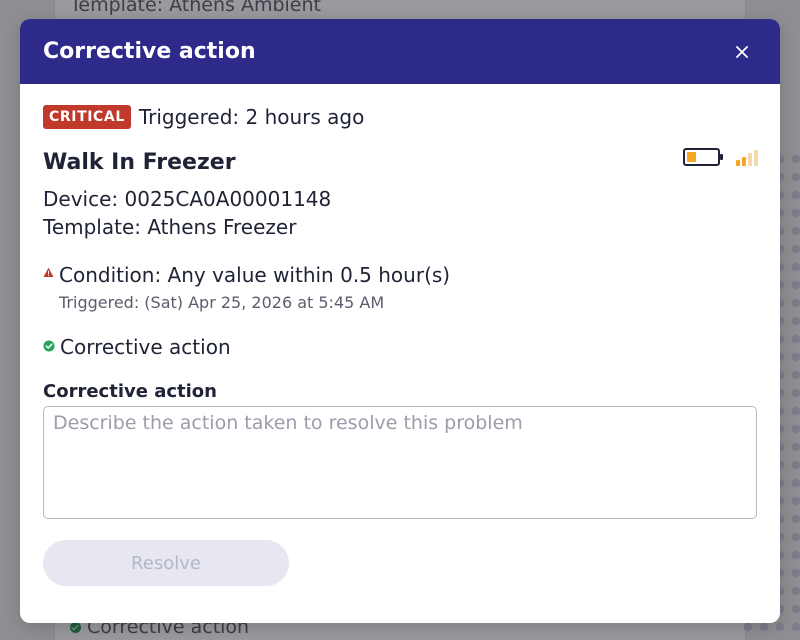 Image resolution: width=800 pixels, height=640 pixels. I want to click on alert-header-row: CRITICAL Triggered: 2 hours ago, so click(203, 117).